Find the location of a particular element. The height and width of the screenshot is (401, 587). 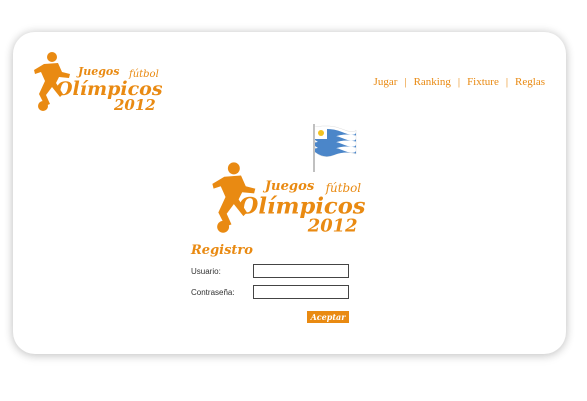

registration-title: Registro is located at coordinates (222, 250).